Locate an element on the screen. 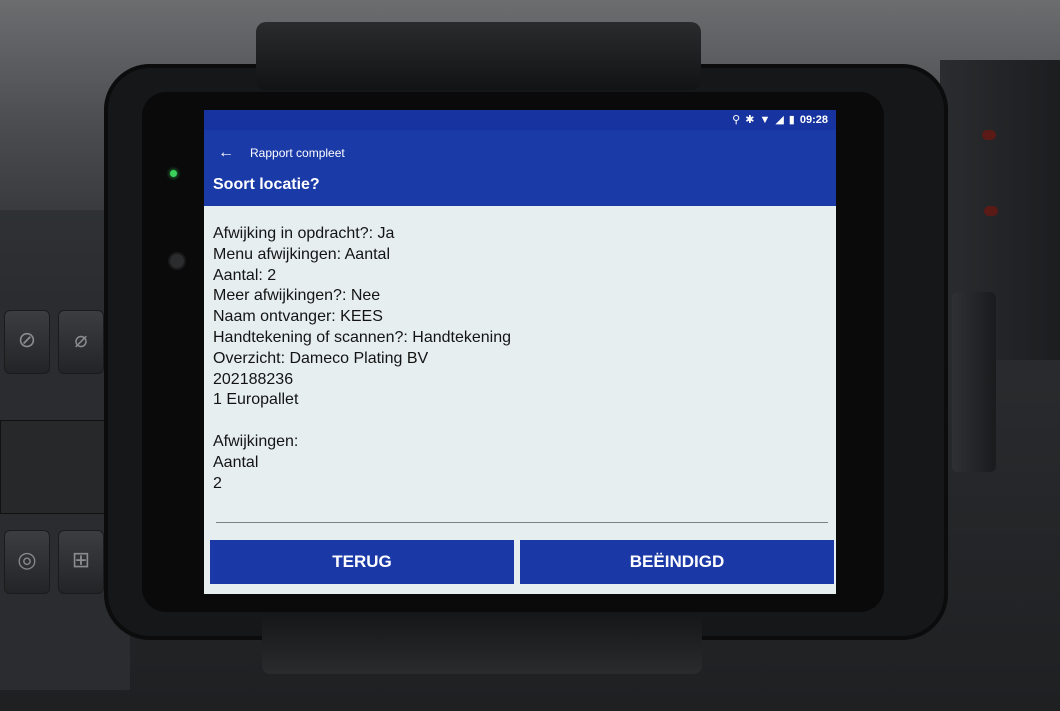 This screenshot has height=711, width=1060. holder-clamp-top is located at coordinates (478, 56).